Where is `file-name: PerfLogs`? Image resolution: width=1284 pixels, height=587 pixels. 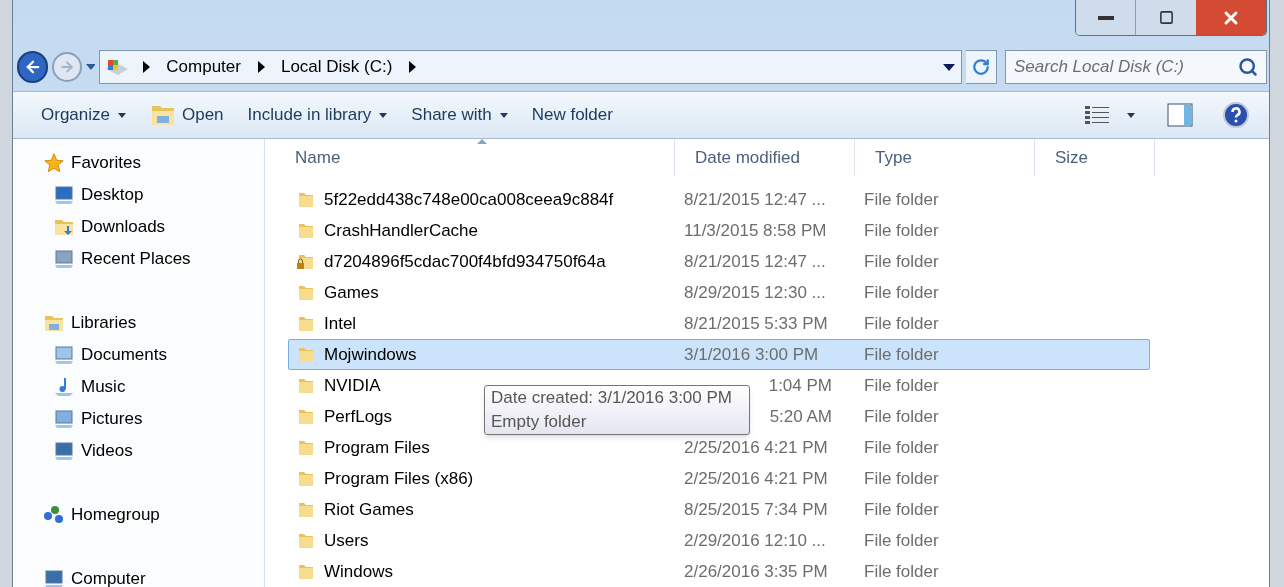 file-name: PerfLogs is located at coordinates (358, 416).